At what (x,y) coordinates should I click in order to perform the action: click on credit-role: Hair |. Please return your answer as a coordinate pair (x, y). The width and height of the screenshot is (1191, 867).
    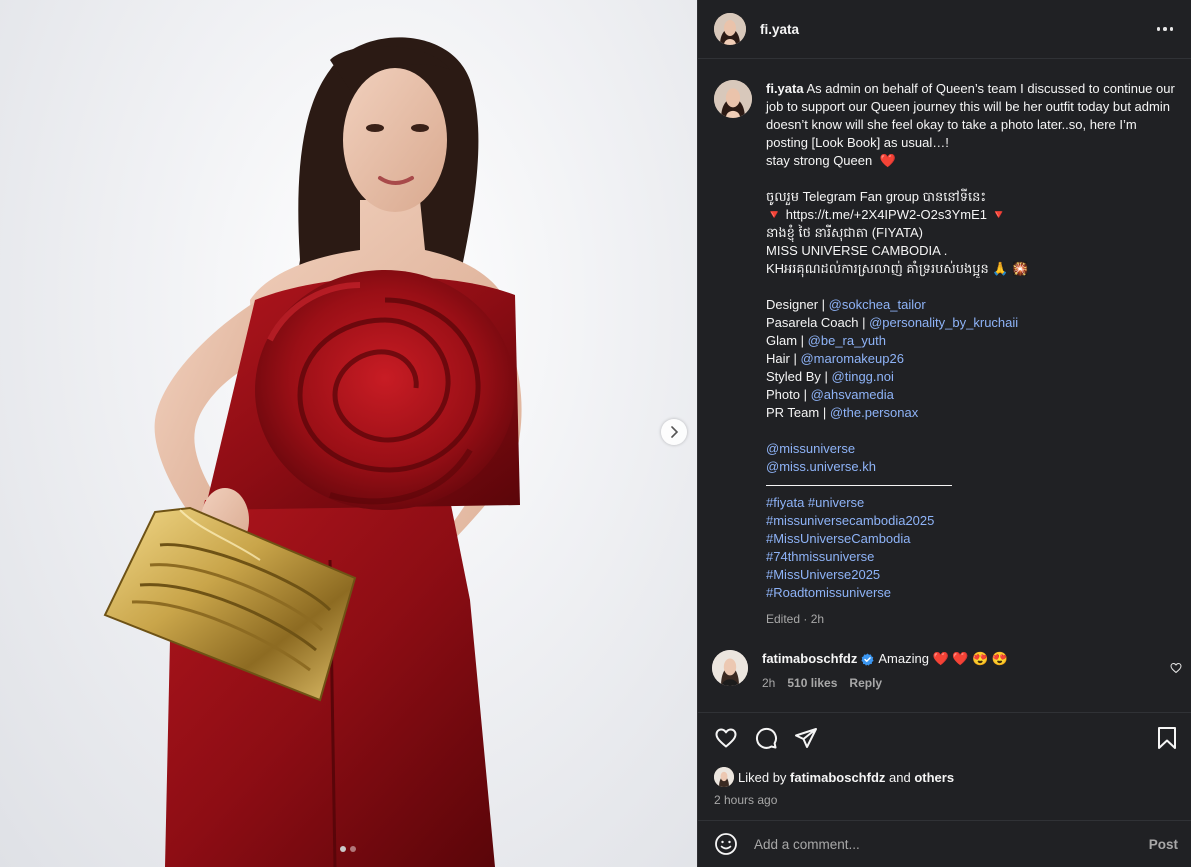
    Looking at the image, I should click on (783, 358).